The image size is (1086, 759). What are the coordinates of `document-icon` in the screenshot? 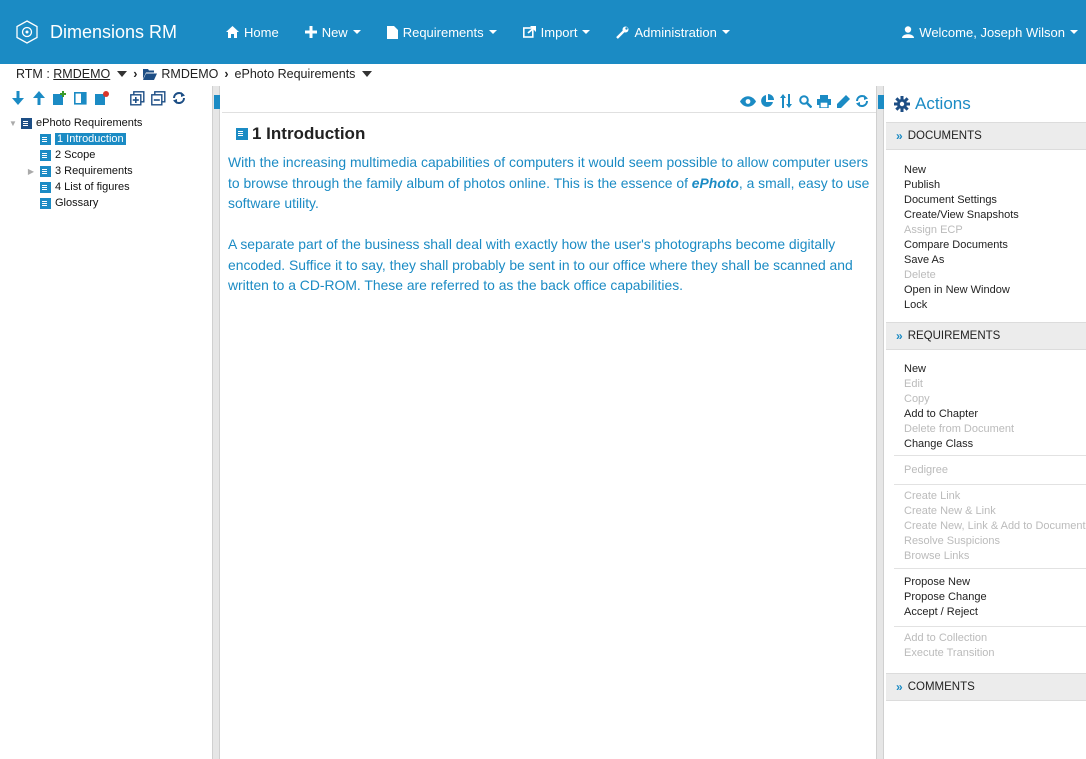 It's located at (26, 123).